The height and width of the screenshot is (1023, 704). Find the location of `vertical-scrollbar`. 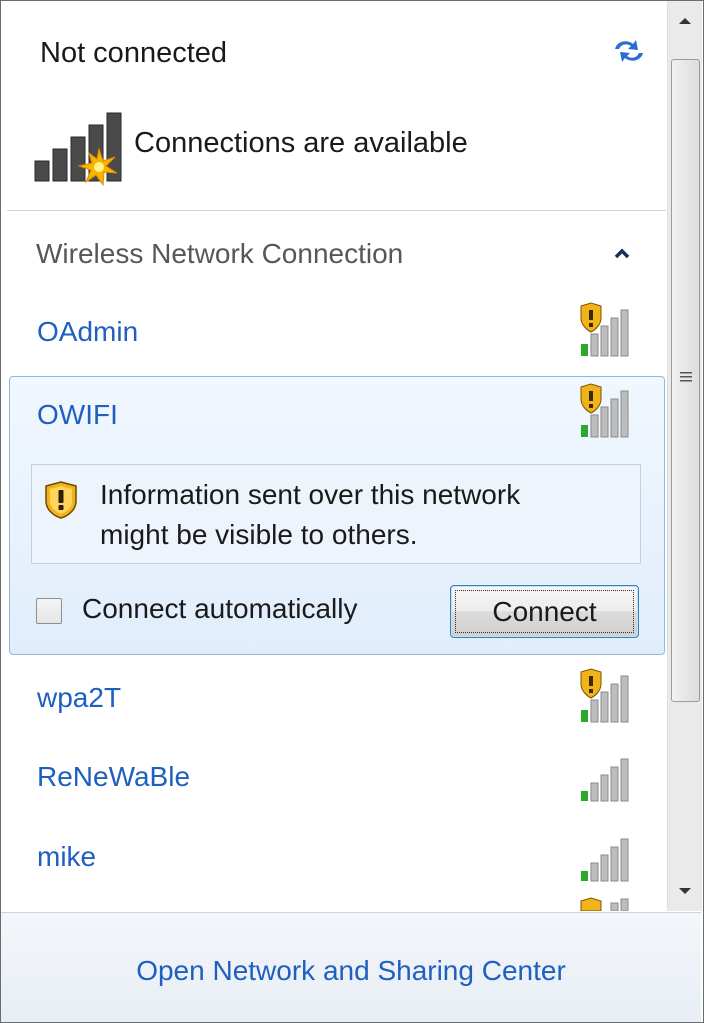

vertical-scrollbar is located at coordinates (684, 456).